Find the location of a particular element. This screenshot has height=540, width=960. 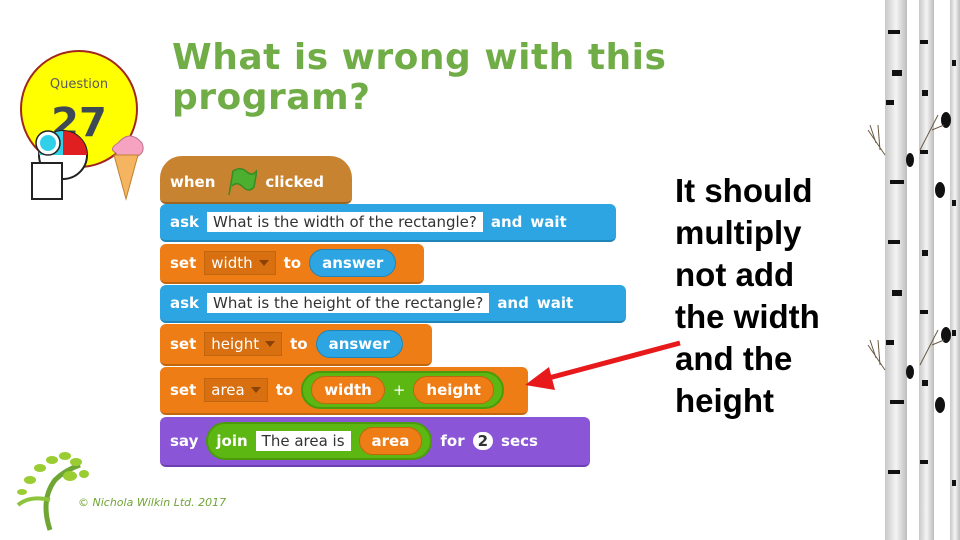

join-operator: join The area is area is located at coordinates (319, 441).